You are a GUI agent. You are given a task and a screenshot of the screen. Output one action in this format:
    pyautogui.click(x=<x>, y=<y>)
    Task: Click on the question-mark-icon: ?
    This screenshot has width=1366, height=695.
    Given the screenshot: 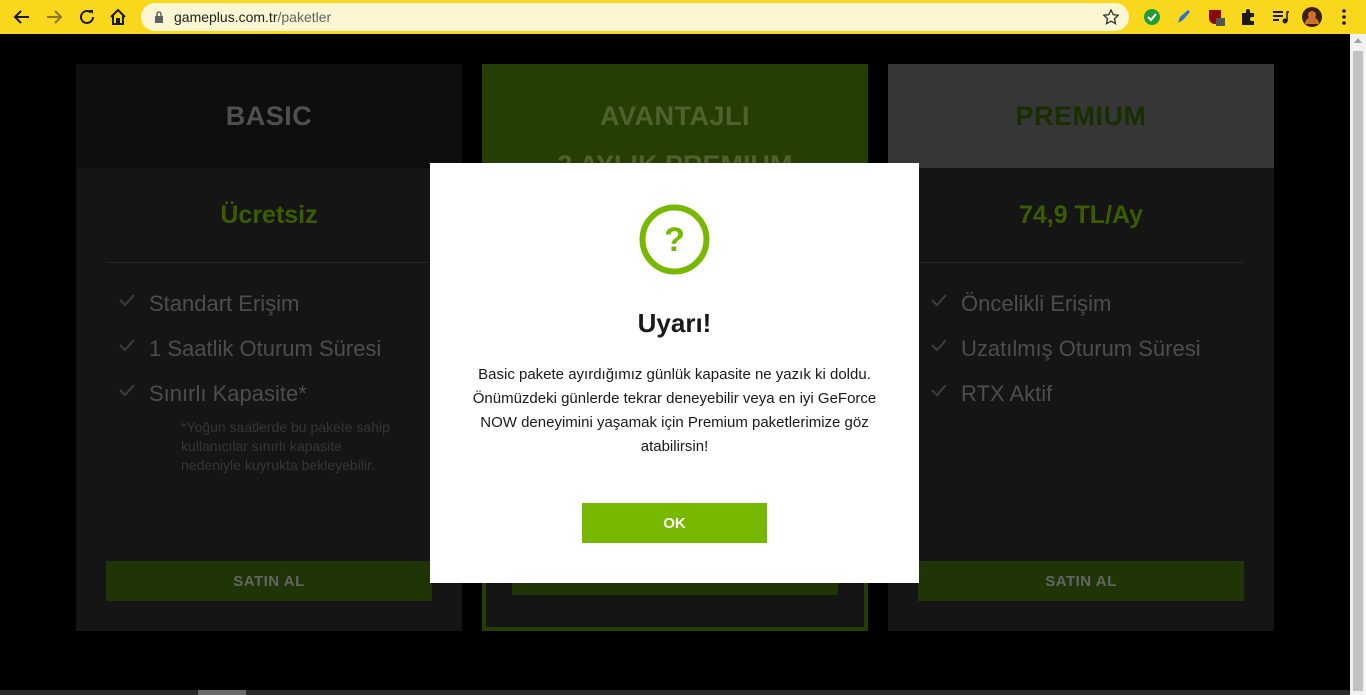 What is the action you would take?
    pyautogui.click(x=674, y=239)
    